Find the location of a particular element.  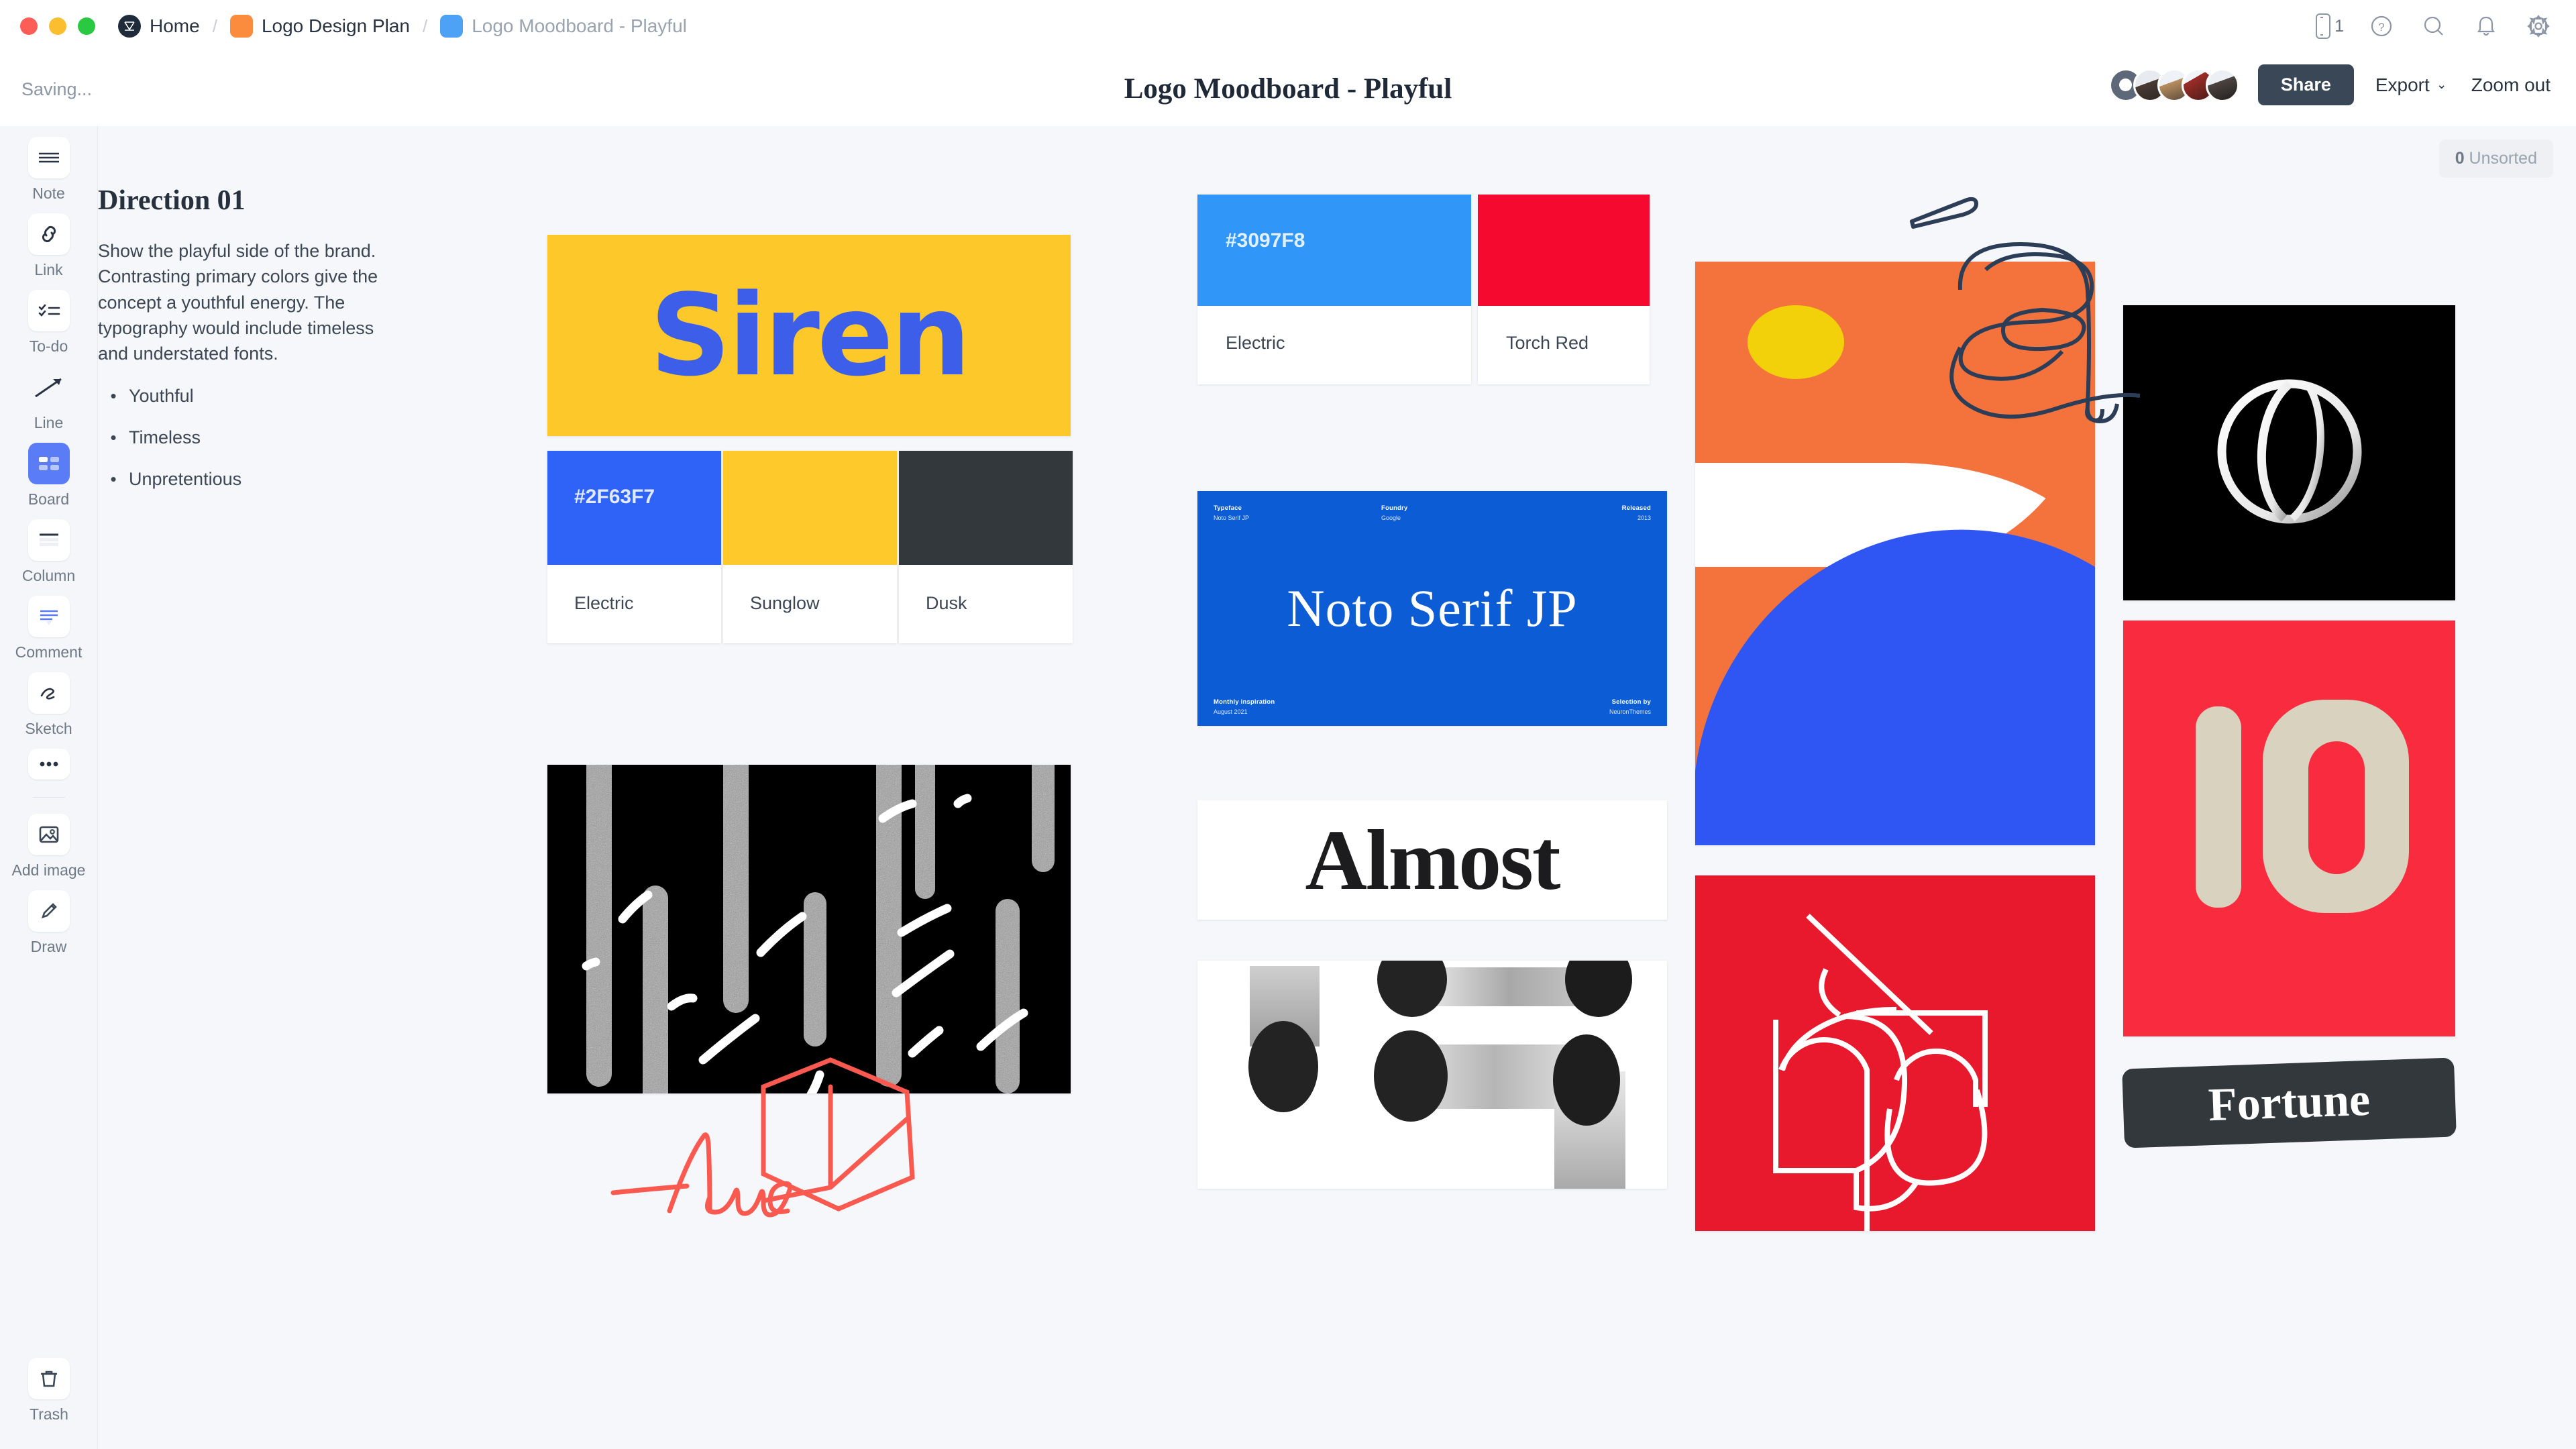

swatch-name: Torch Red is located at coordinates (1547, 343).